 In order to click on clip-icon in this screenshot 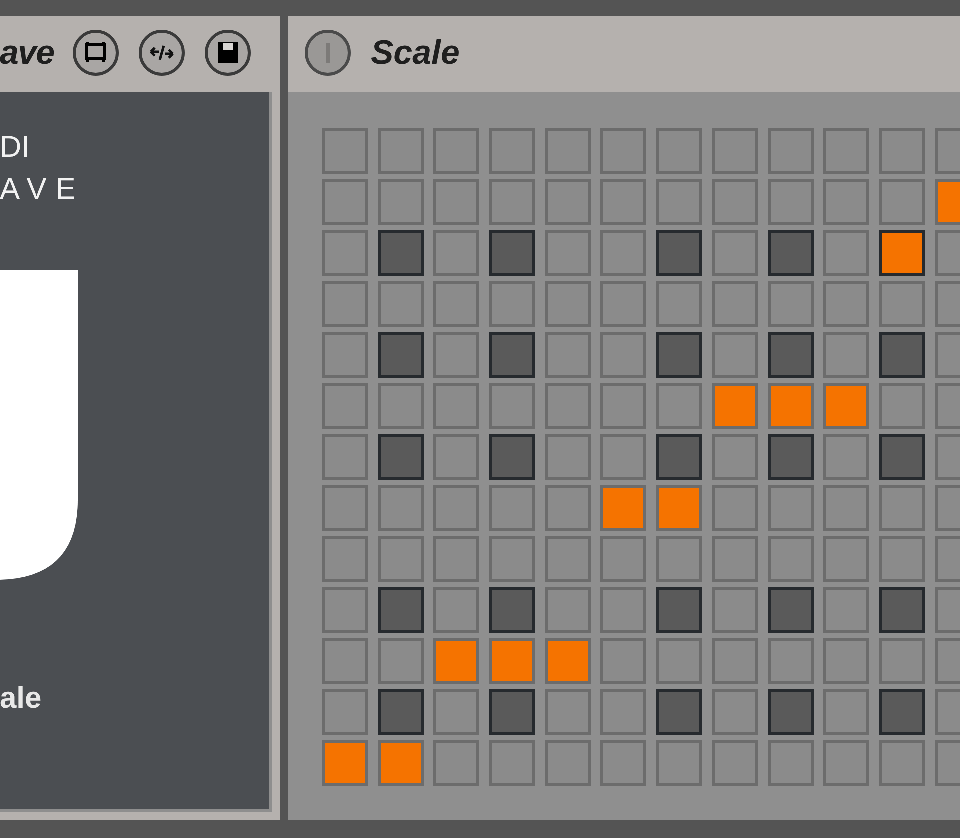, I will do `click(96, 52)`.